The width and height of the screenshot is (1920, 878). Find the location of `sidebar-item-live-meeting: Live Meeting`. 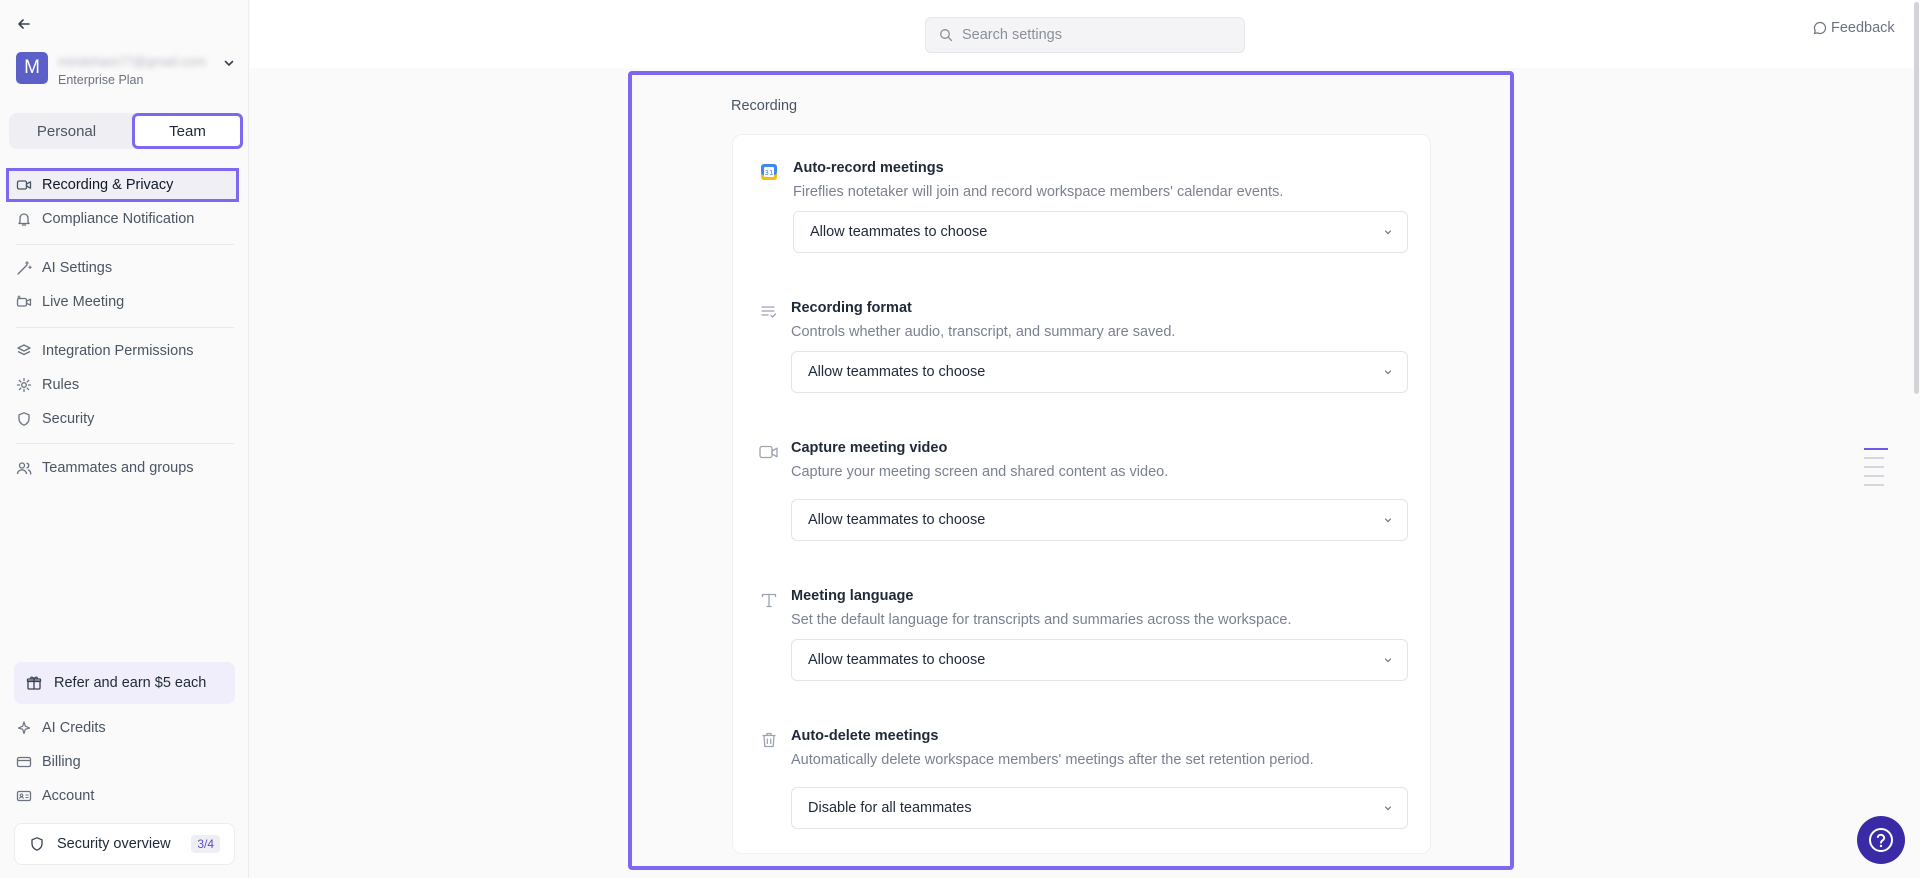

sidebar-item-live-meeting: Live Meeting is located at coordinates (122, 302).